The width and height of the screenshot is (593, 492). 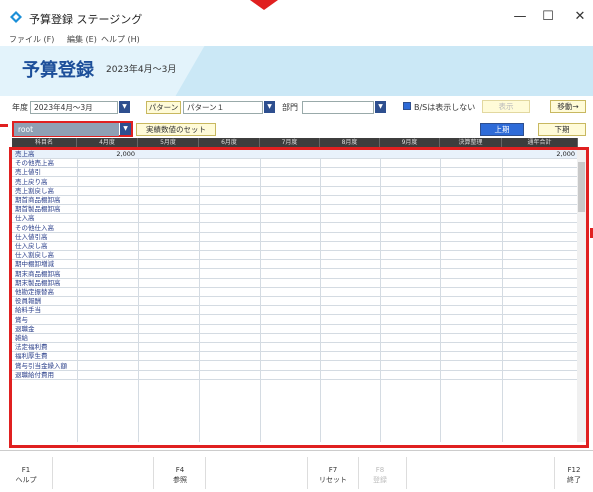 I want to click on table-row: 退職給付費用, so click(x=294, y=375).